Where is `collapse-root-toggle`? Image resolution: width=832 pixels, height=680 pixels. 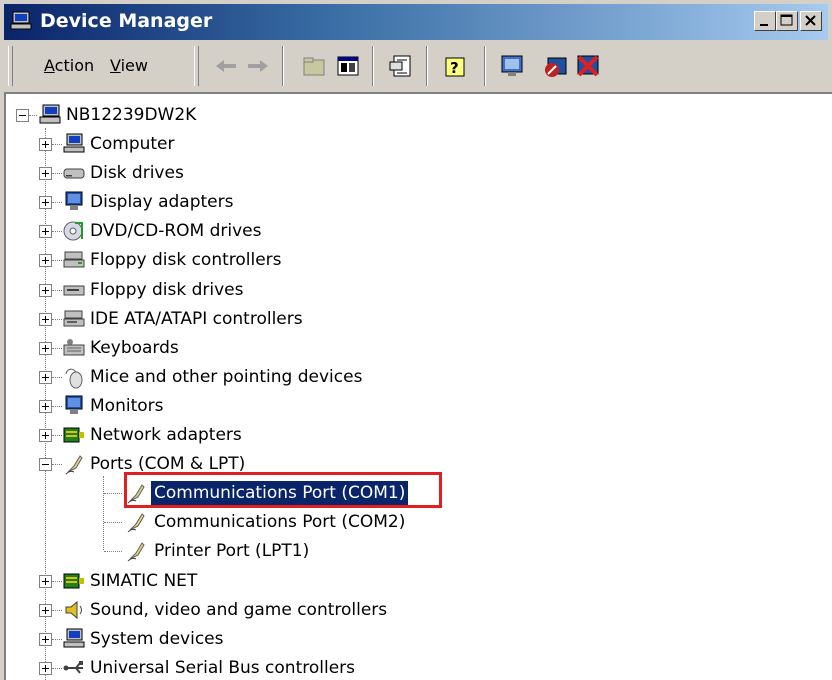 collapse-root-toggle is located at coordinates (22, 115).